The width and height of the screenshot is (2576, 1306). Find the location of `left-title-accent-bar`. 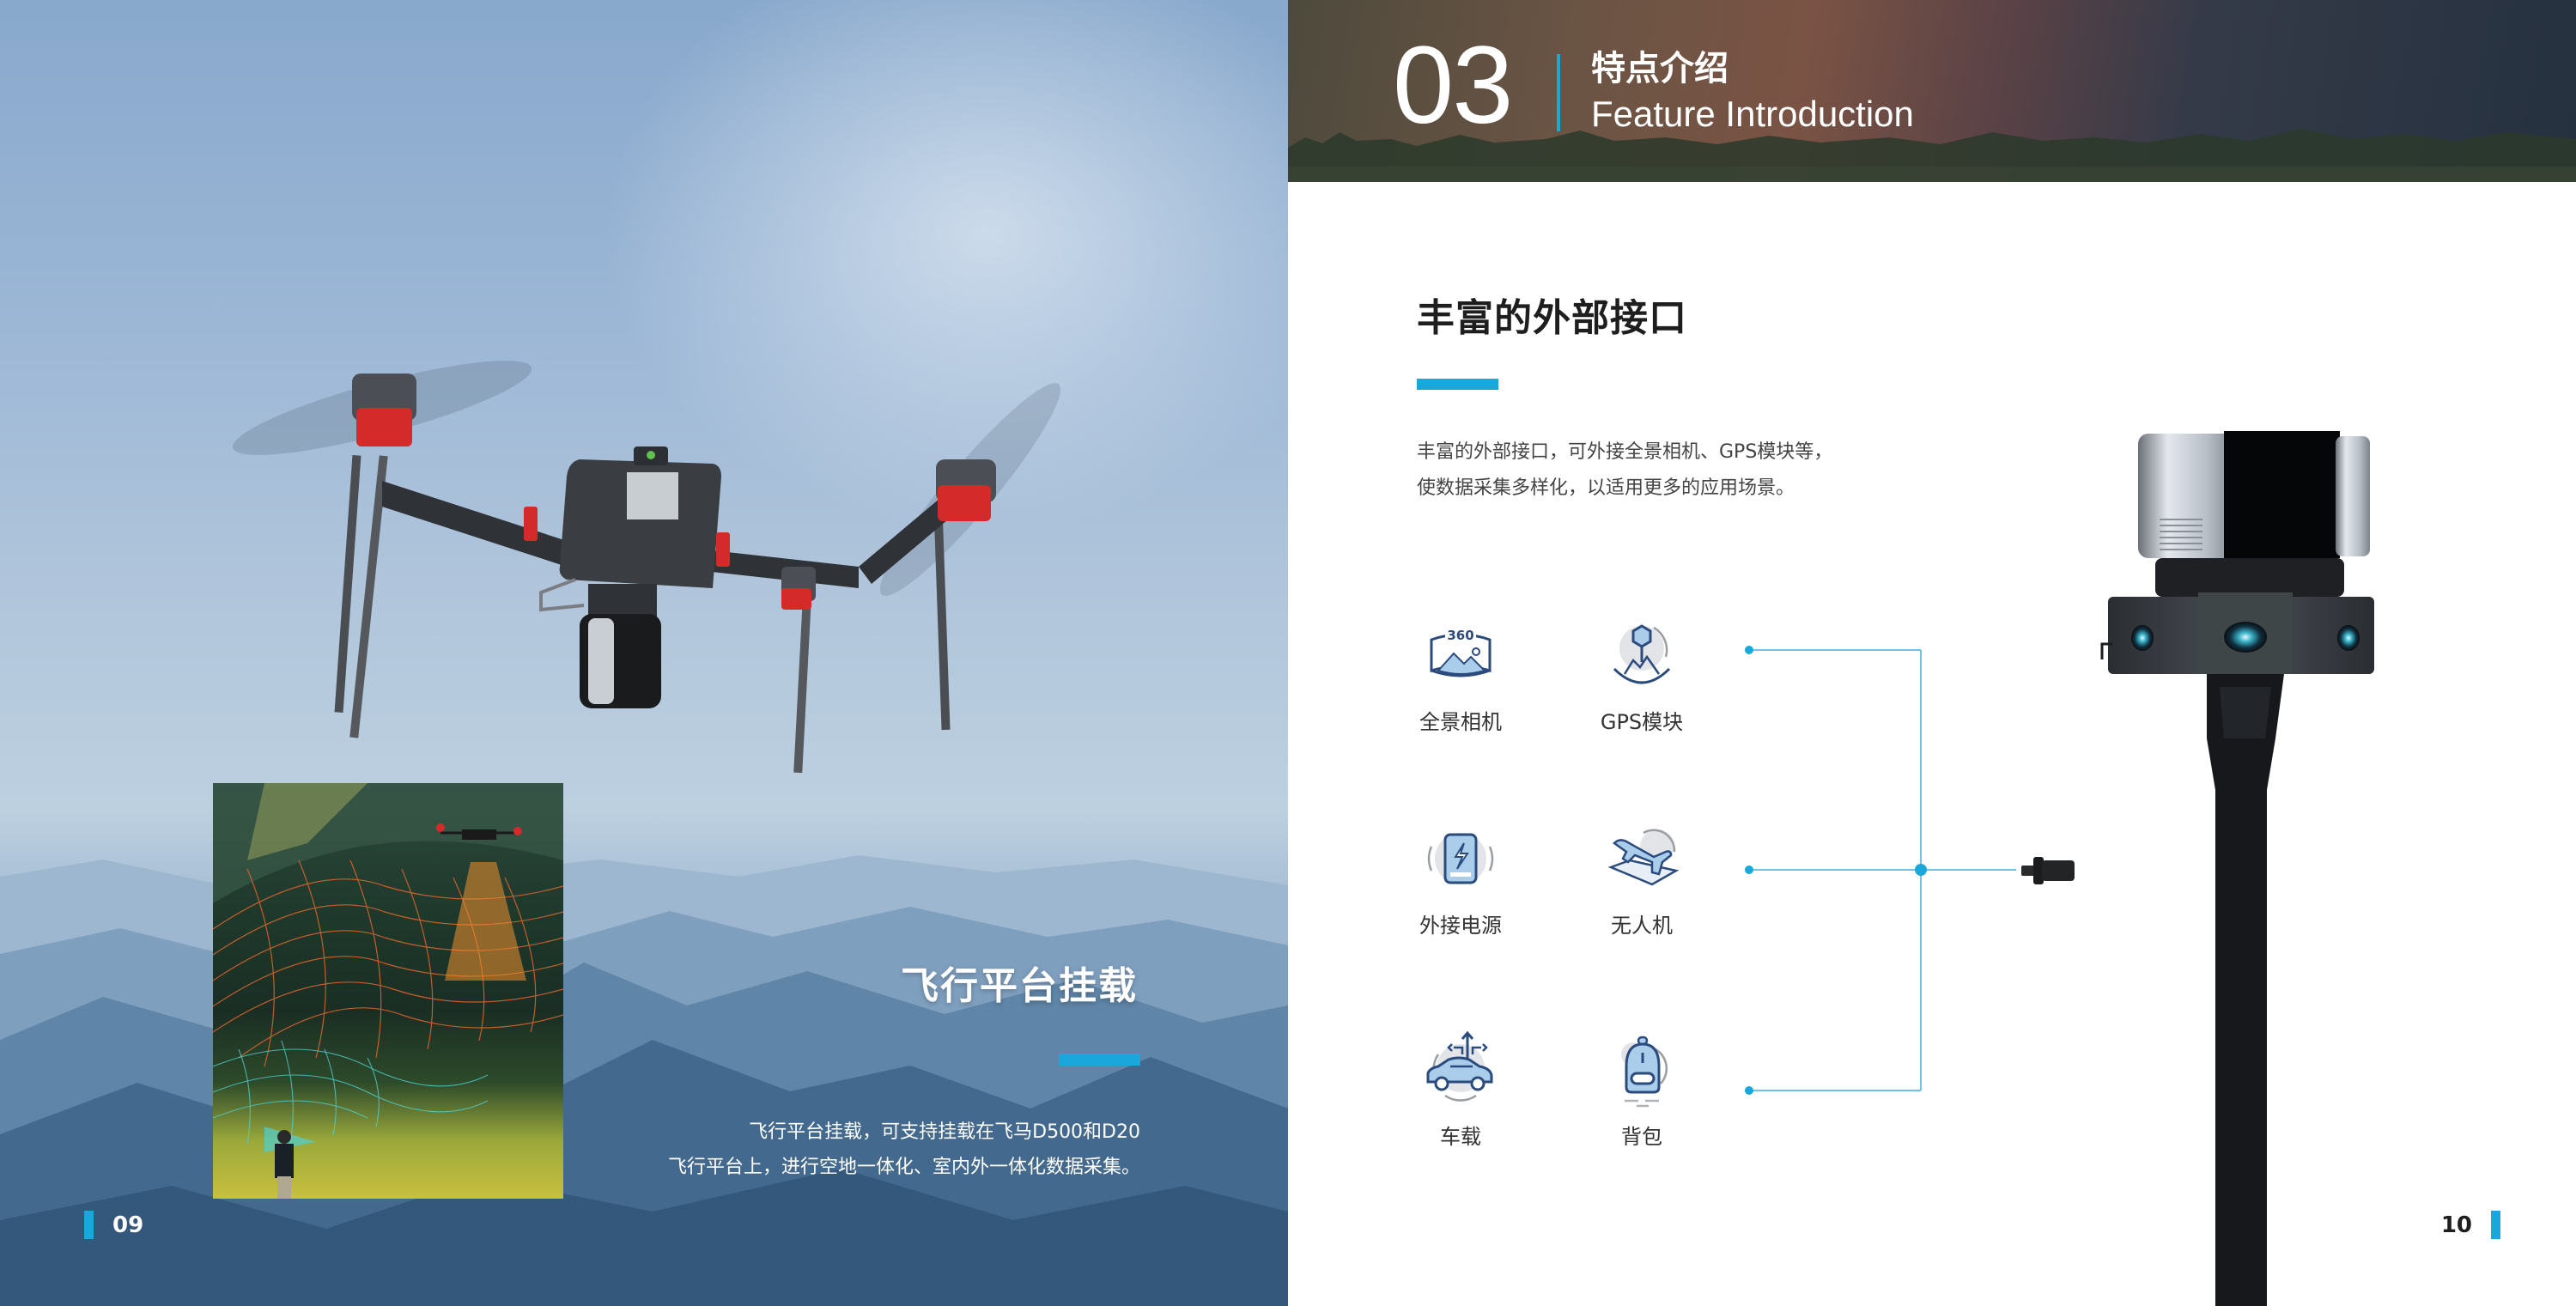

left-title-accent-bar is located at coordinates (1100, 1060).